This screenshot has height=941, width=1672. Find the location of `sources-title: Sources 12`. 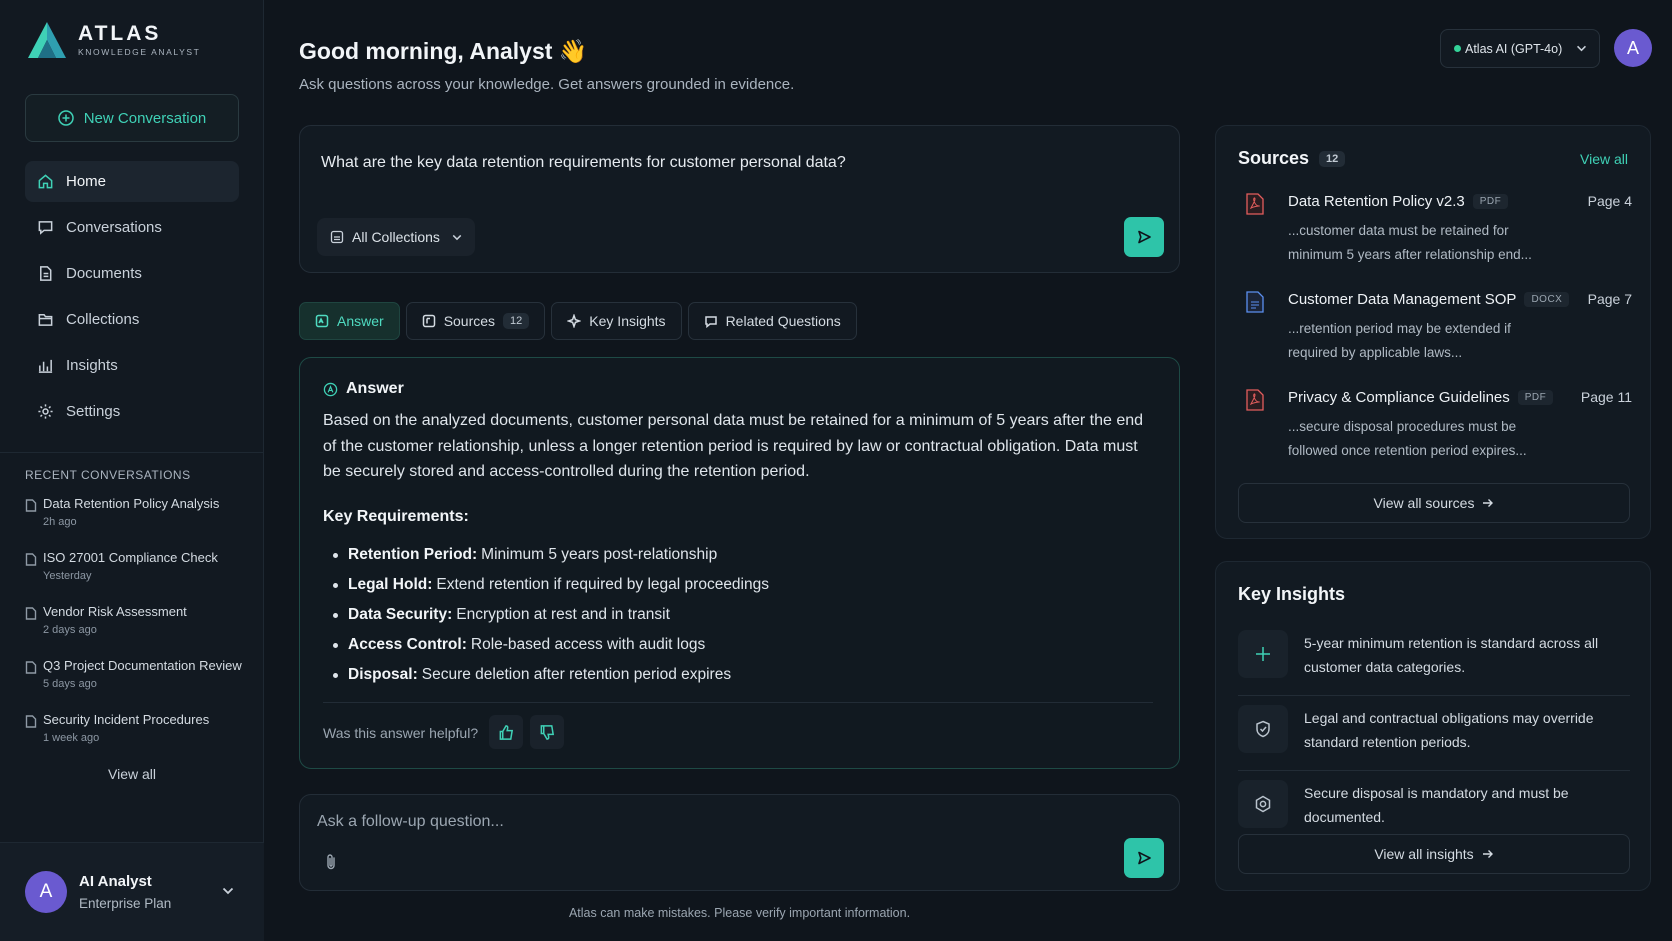

sources-title: Sources 12 is located at coordinates (1292, 158).